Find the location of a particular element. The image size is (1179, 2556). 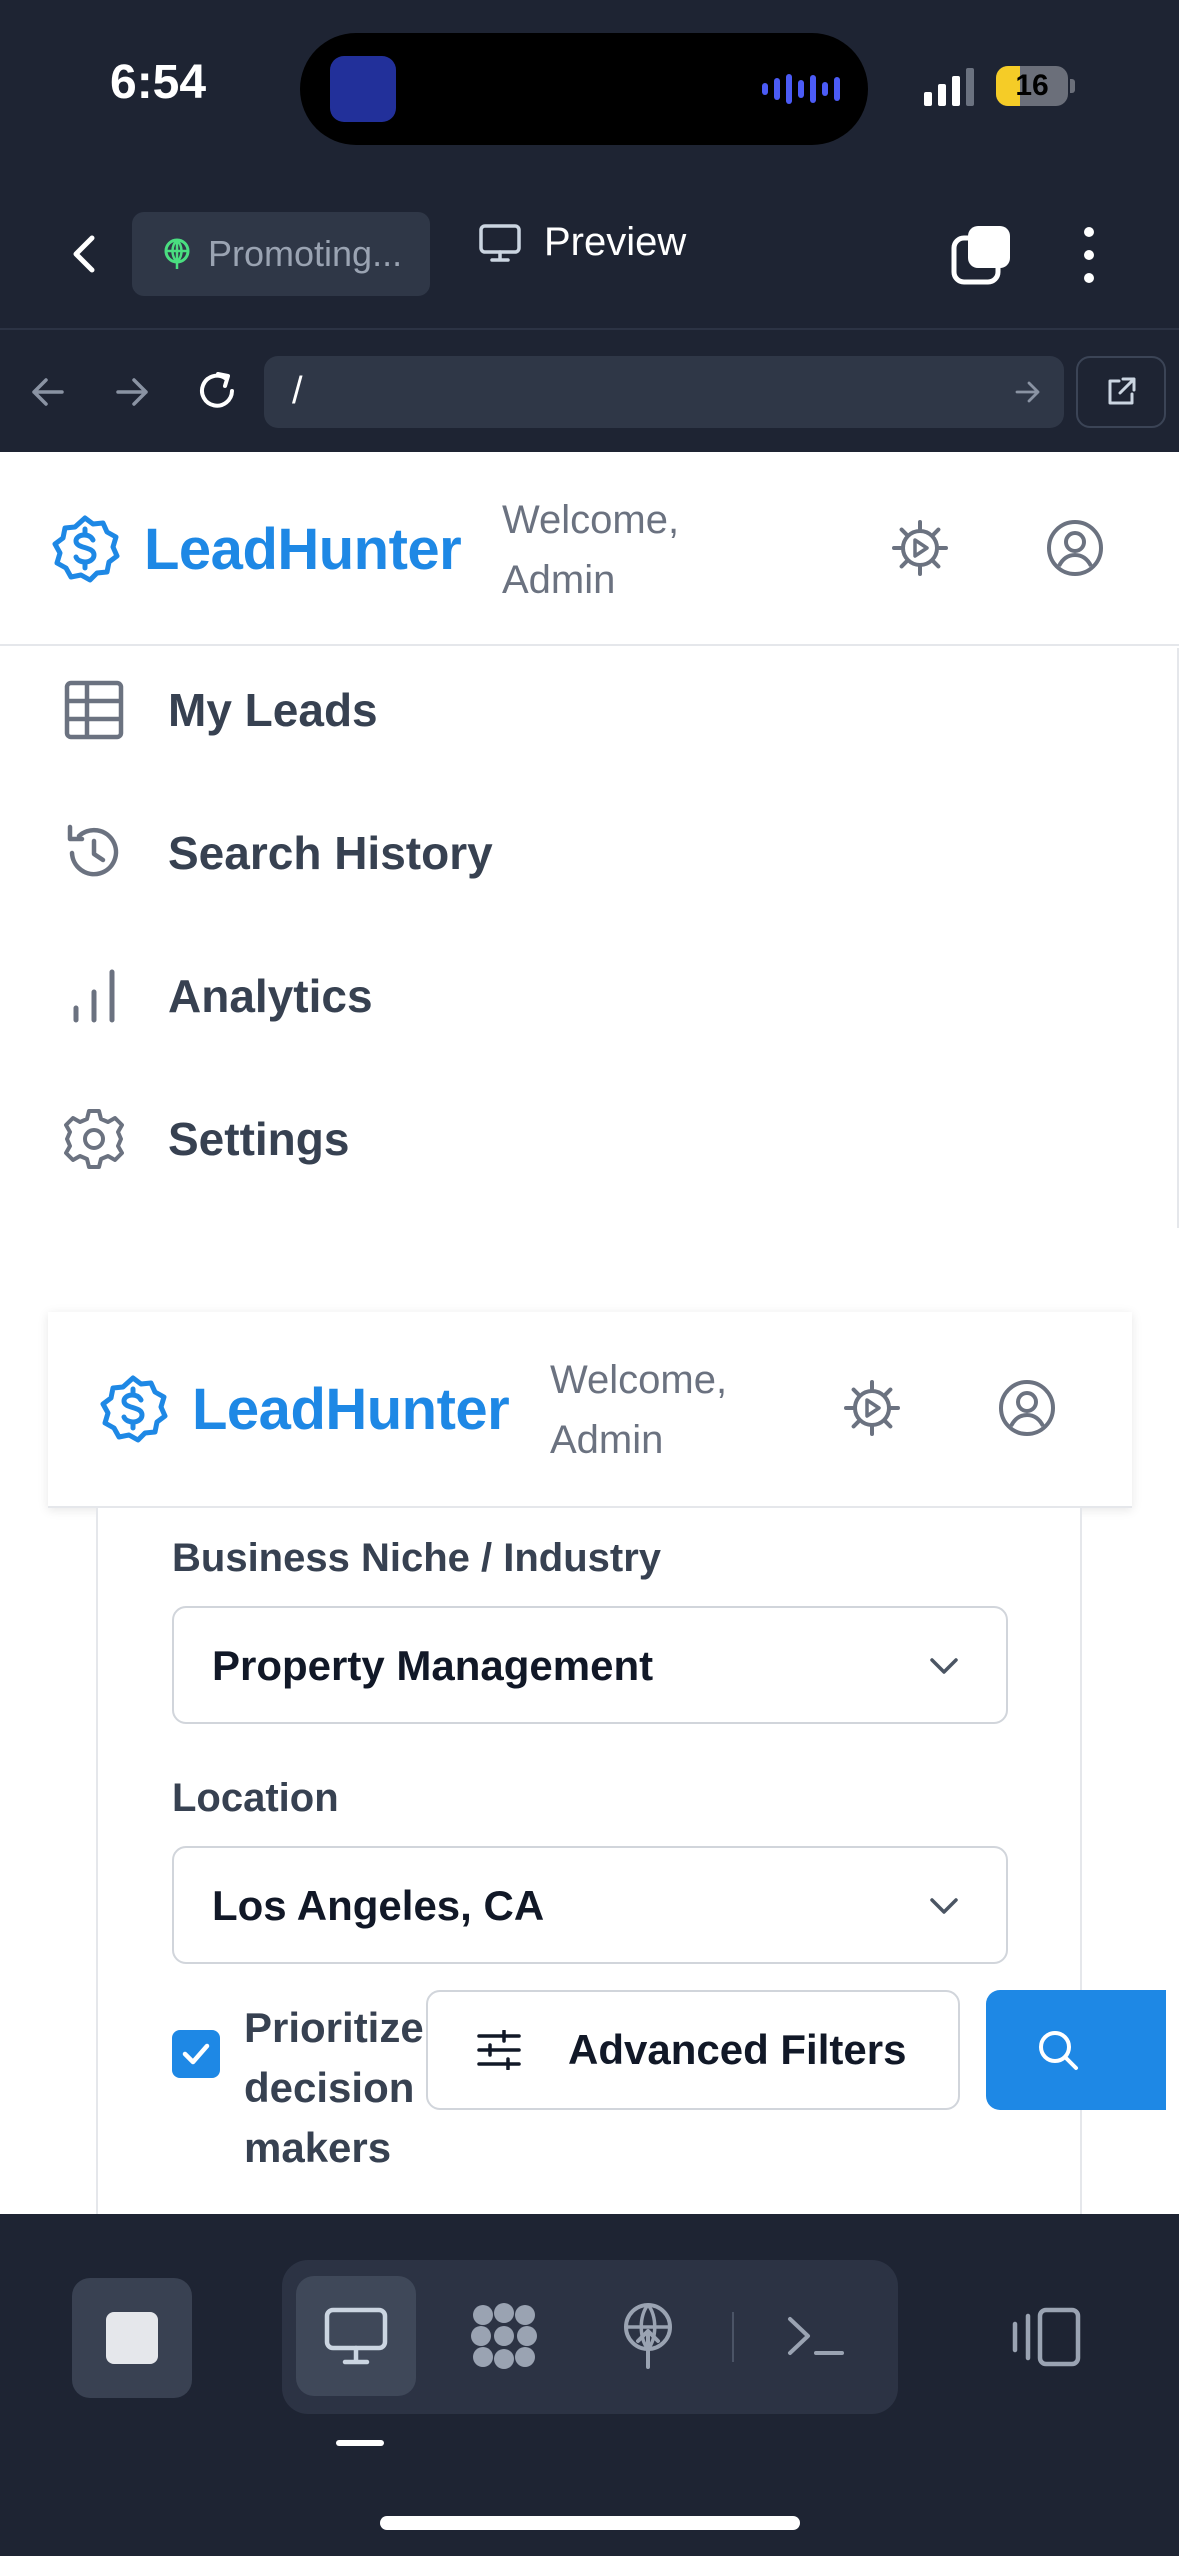

menu-label-my-leads: My Leads is located at coordinates (273, 710).